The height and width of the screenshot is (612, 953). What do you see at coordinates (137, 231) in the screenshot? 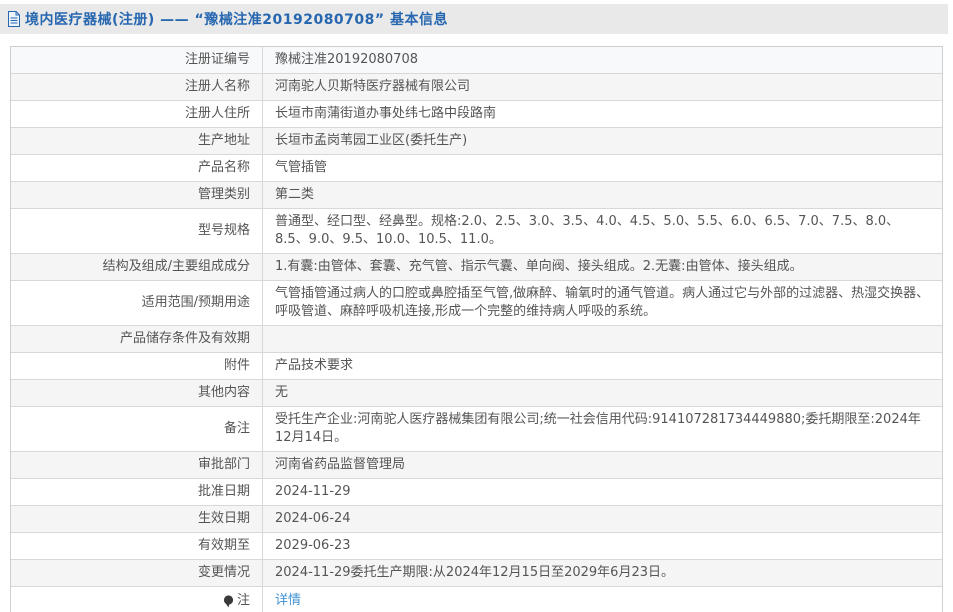
I see `row-label-cell: 型号规格` at bounding box center [137, 231].